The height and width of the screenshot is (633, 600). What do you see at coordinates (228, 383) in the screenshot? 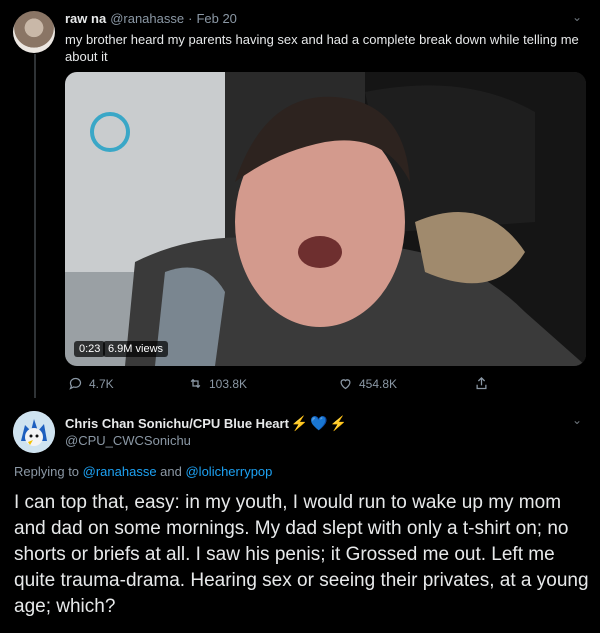
I see `retweet-count: 103.8K` at bounding box center [228, 383].